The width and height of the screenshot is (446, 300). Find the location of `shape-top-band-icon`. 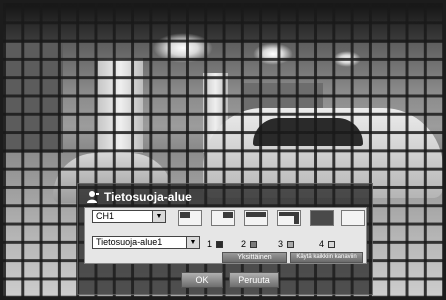

shape-top-band-icon is located at coordinates (256, 214).